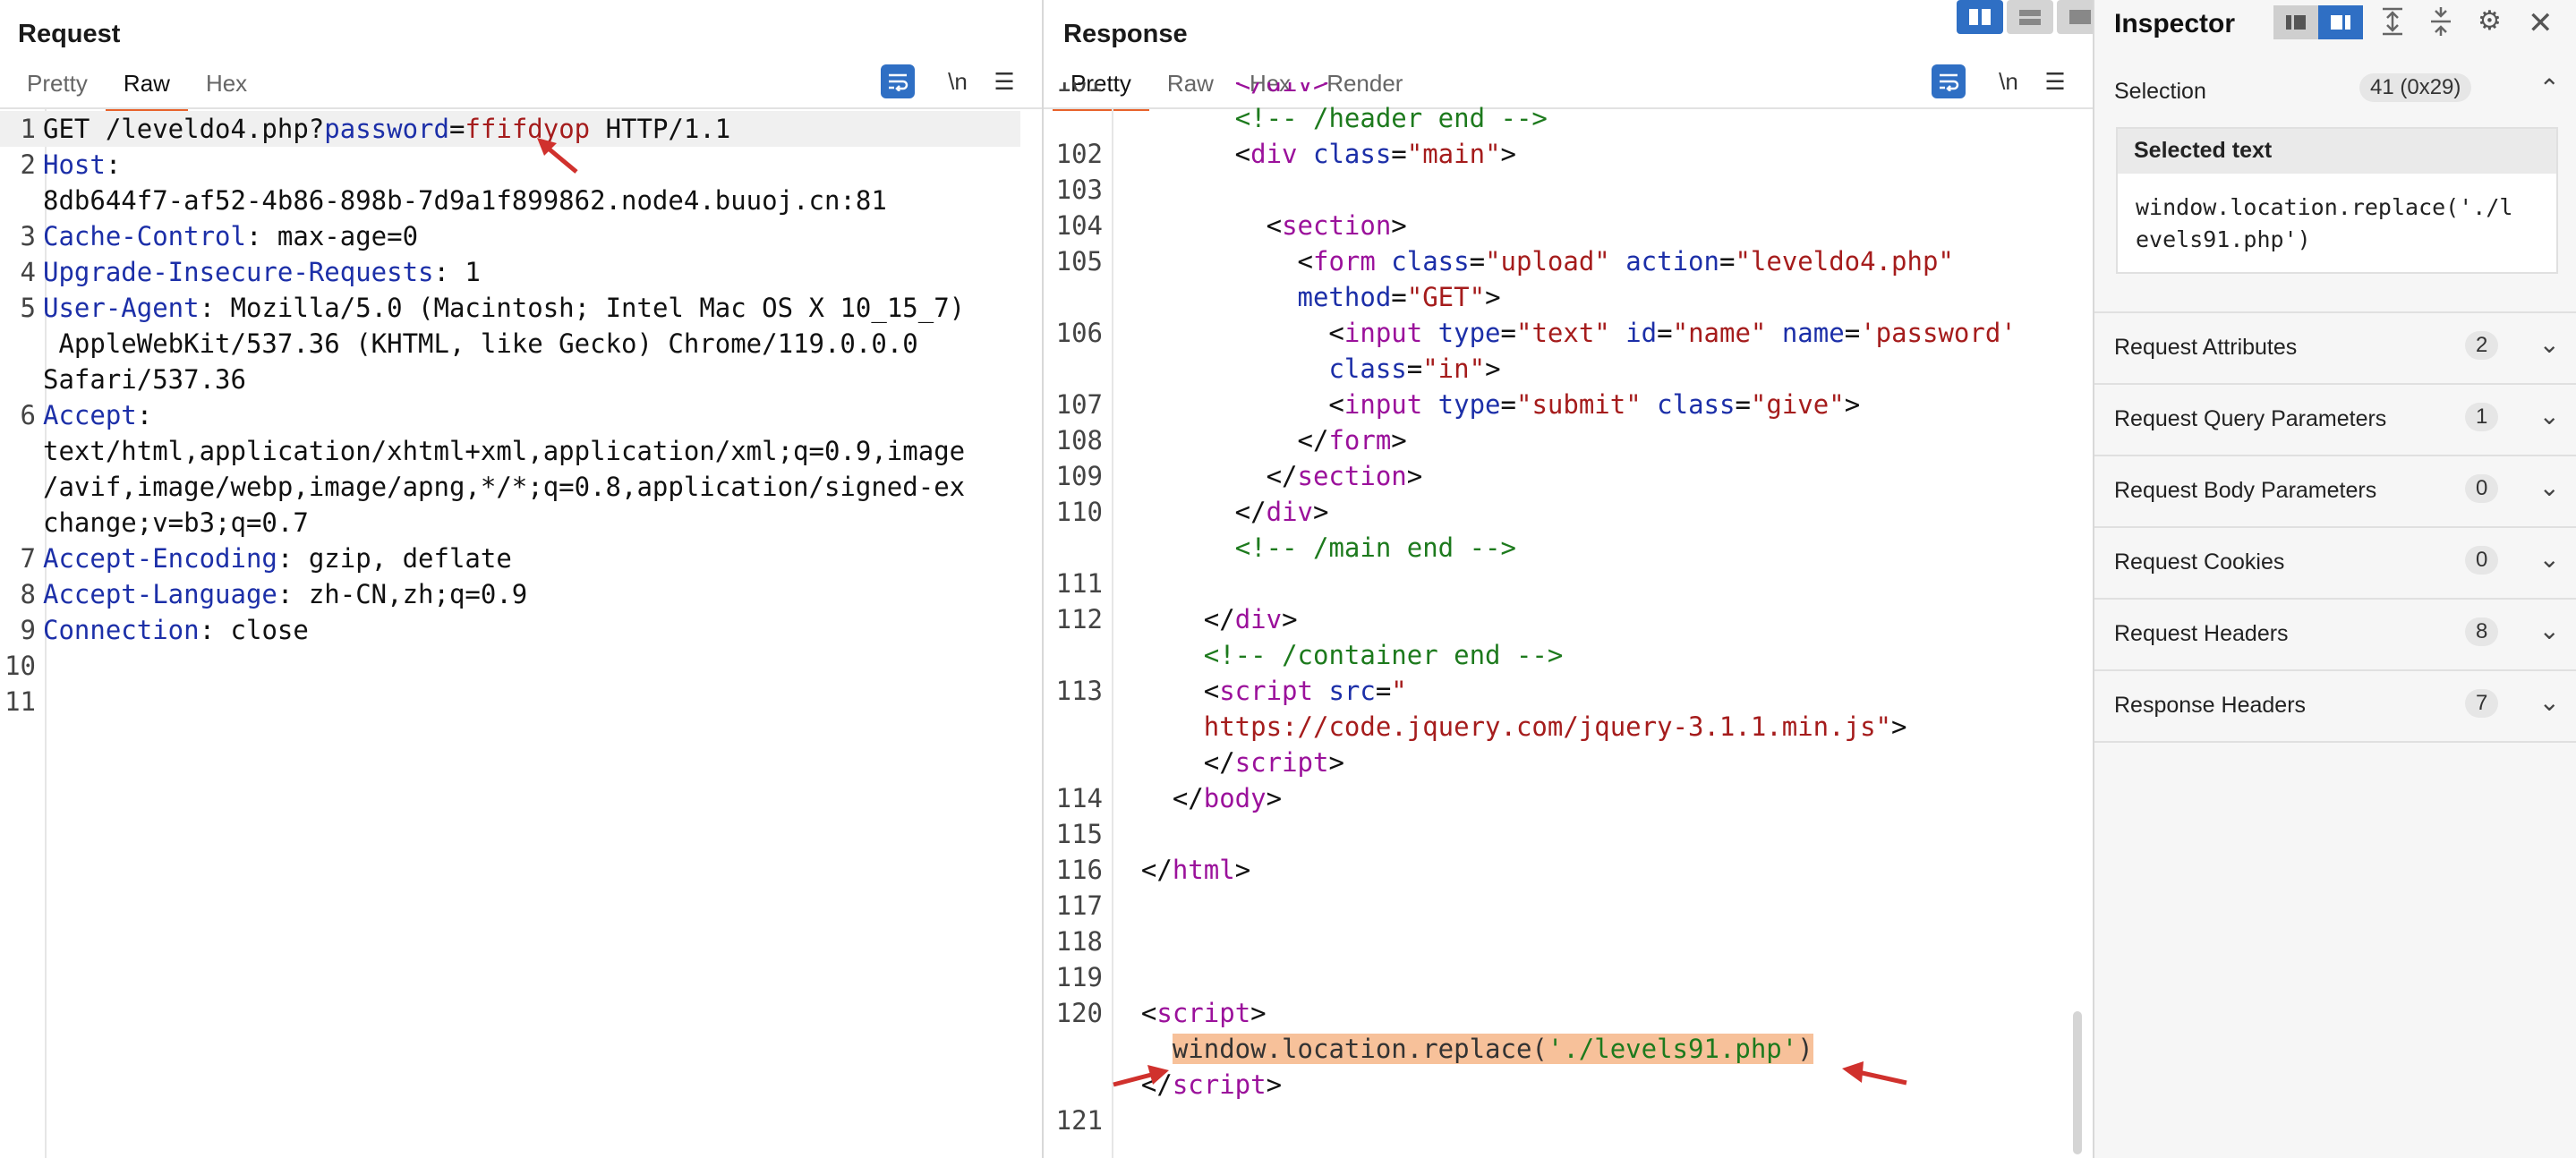 This screenshot has width=2576, height=1158. What do you see at coordinates (2199, 562) in the screenshot?
I see `section-label: Request Cookies` at bounding box center [2199, 562].